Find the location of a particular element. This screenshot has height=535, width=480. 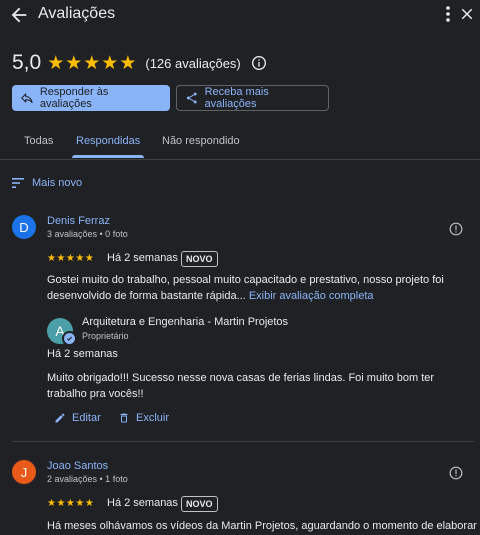

app-bar: Avaliações is located at coordinates (240, 16).